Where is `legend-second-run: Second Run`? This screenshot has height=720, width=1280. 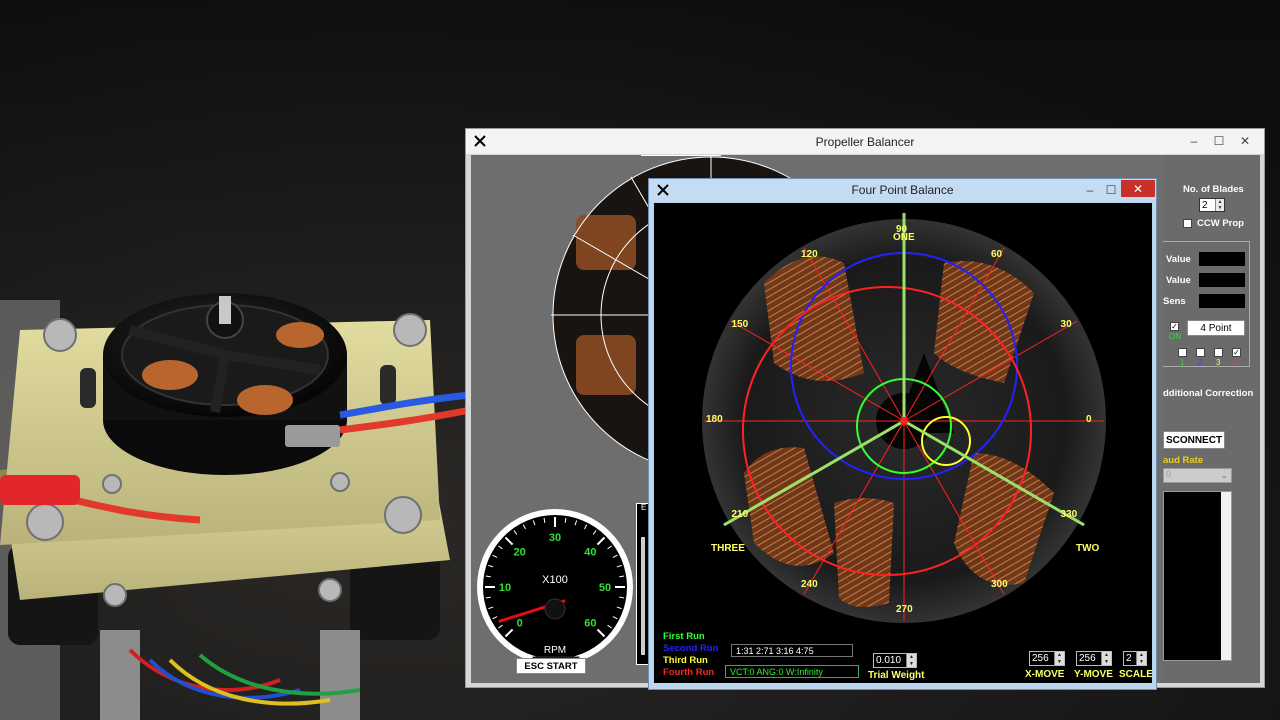
legend-second-run: Second Run is located at coordinates (691, 648).